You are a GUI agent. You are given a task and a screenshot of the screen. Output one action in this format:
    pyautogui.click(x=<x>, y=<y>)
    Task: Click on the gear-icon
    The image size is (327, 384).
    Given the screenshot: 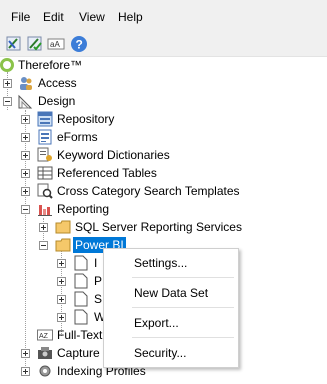 What is the action you would take?
    pyautogui.click(x=45, y=371)
    